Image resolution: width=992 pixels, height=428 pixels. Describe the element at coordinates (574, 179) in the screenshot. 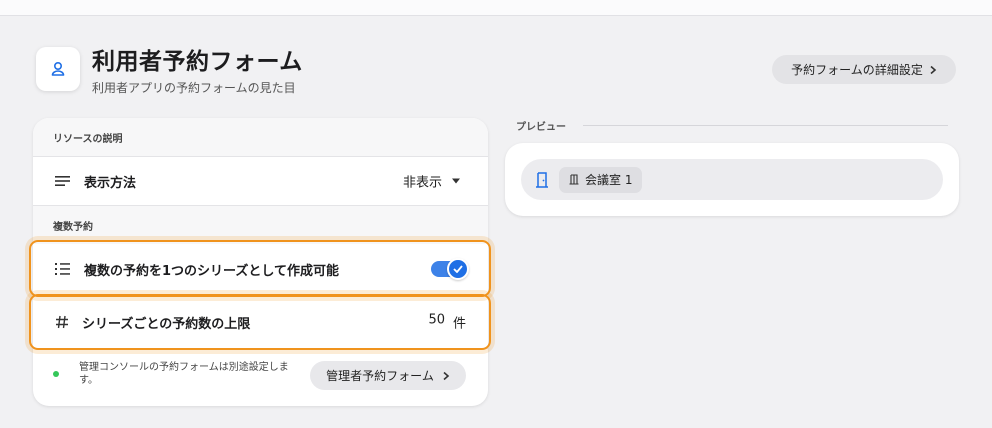

I see `room-icon` at that location.